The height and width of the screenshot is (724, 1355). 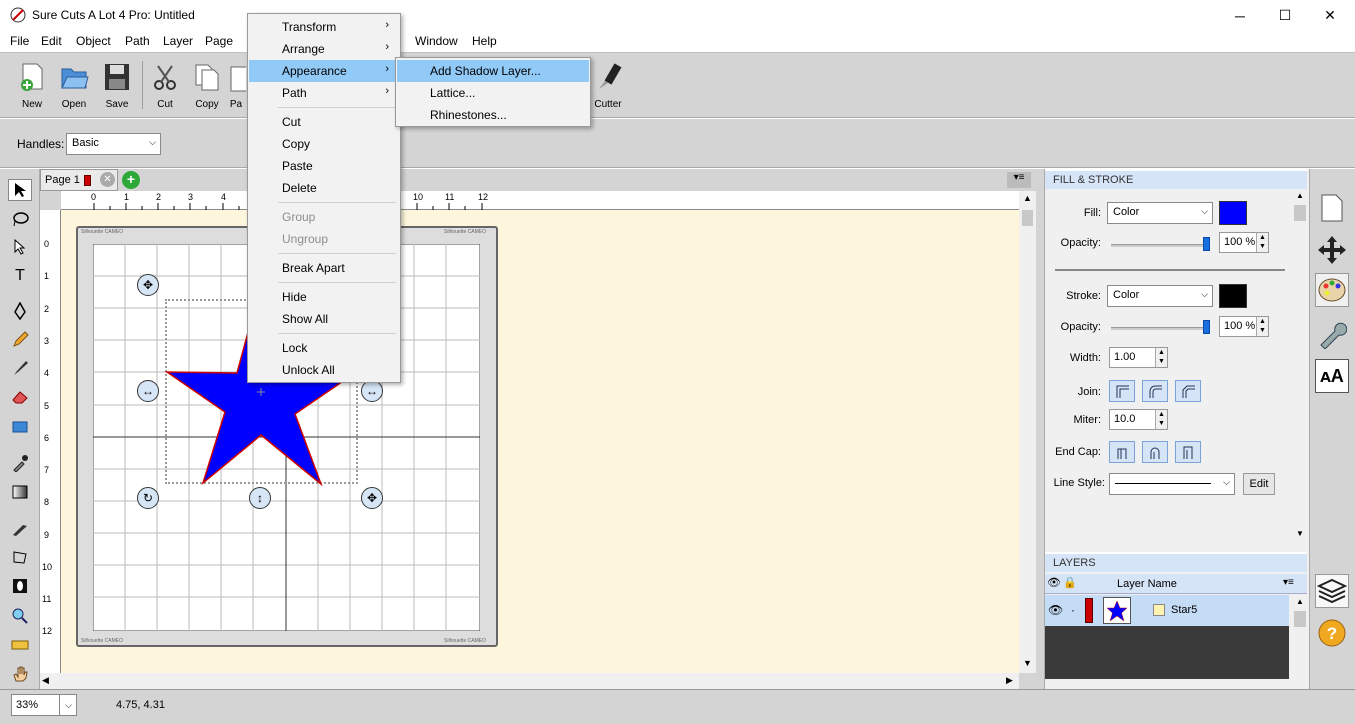 What do you see at coordinates (1027, 663) in the screenshot?
I see `scroll-down-icon: ▼` at bounding box center [1027, 663].